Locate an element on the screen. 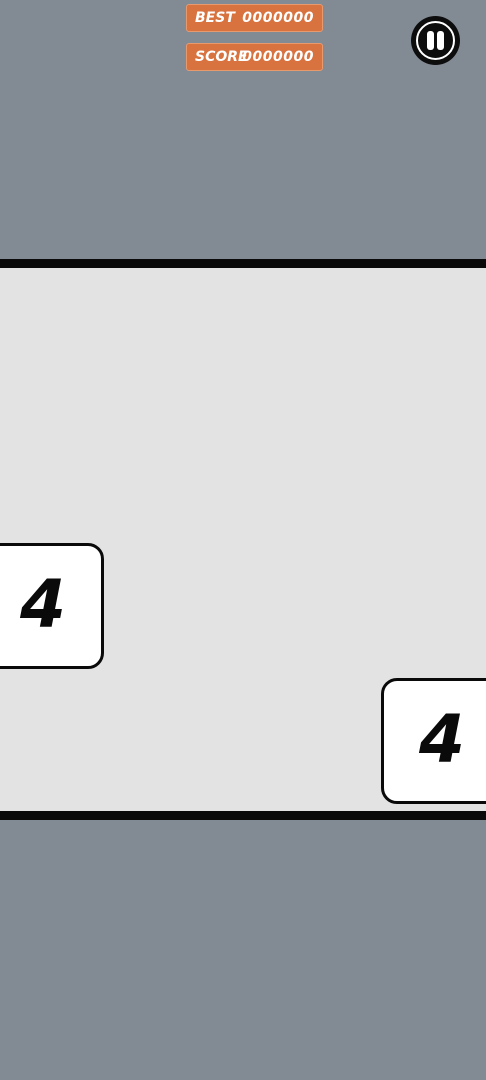 The width and height of the screenshot is (486, 1080). best-value: 0000000 is located at coordinates (278, 18).